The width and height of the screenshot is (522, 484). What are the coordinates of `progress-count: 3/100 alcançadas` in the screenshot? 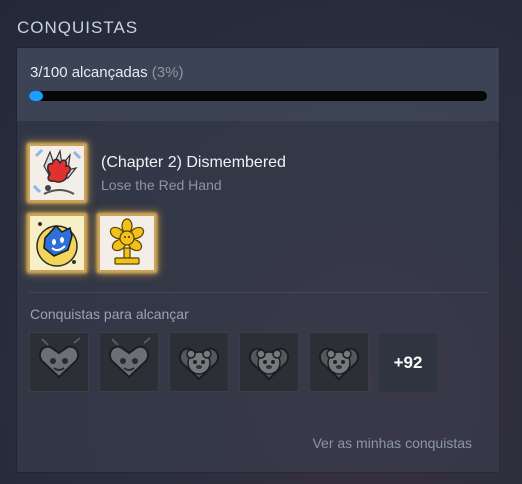 It's located at (89, 72).